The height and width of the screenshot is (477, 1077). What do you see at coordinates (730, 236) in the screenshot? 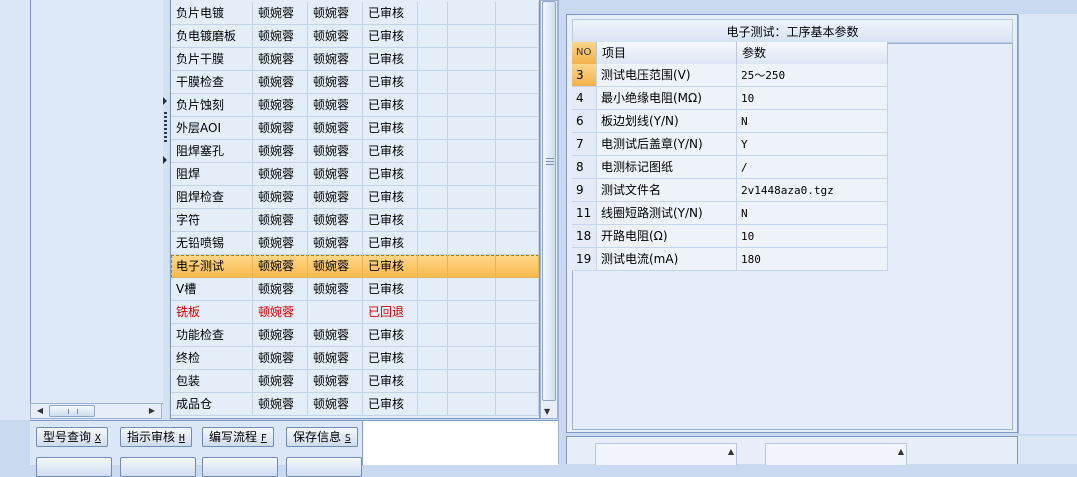
I see `param-row: 18 开路电阻(Ω) 10` at bounding box center [730, 236].